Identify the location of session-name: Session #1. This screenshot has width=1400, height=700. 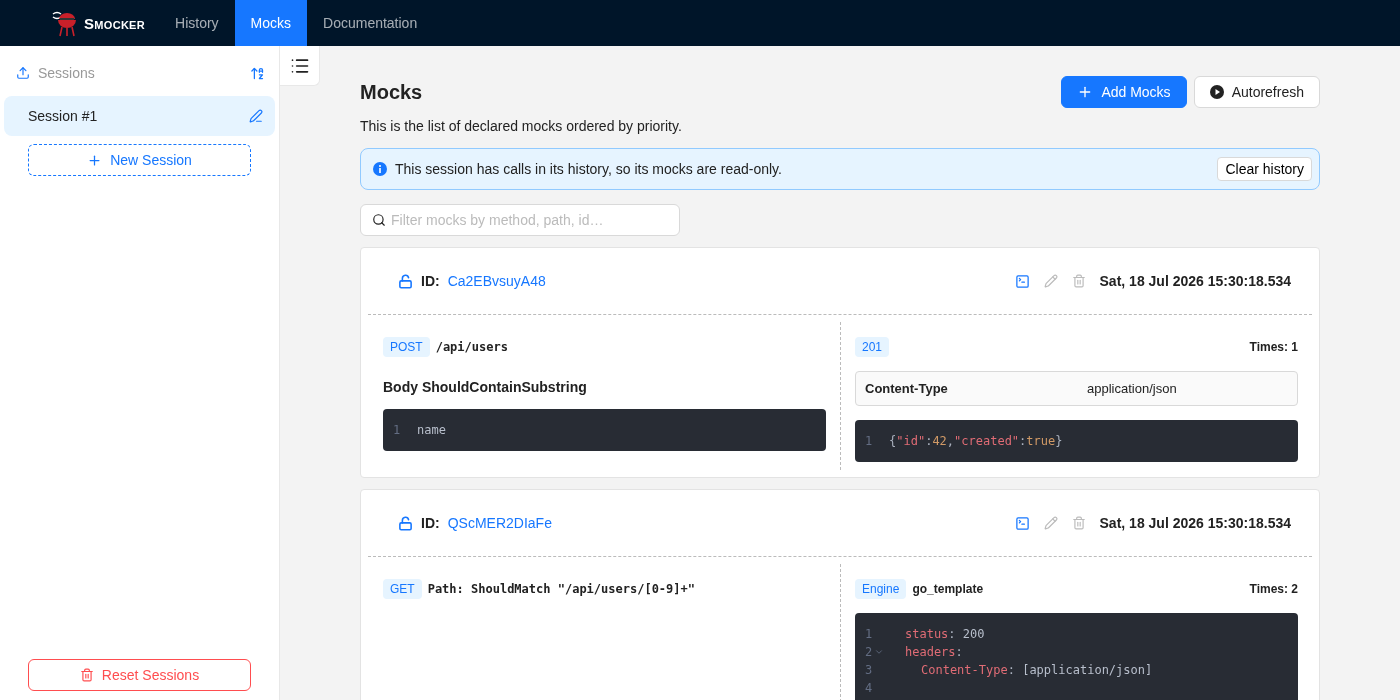
(63, 116).